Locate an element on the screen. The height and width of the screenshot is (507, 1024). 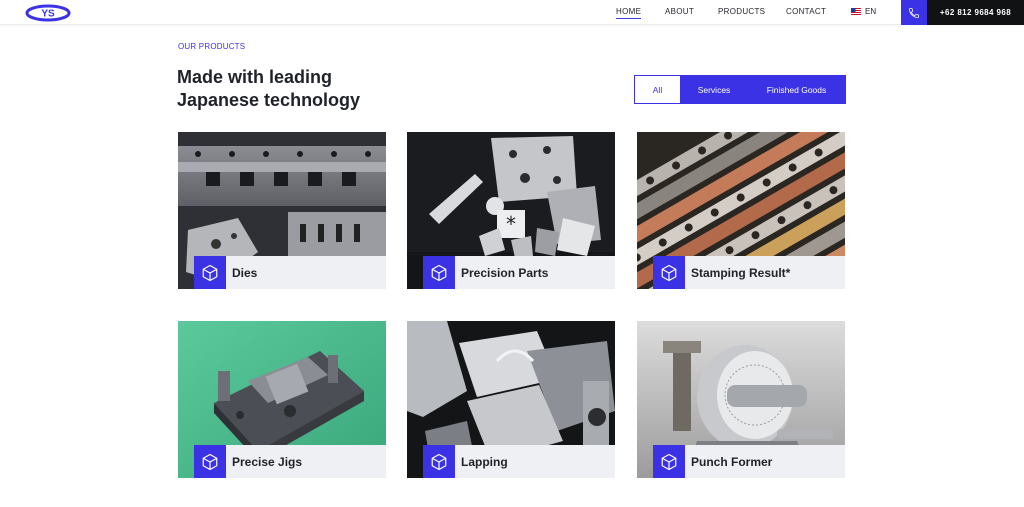
filter-finished-goods: Finished Goods is located at coordinates (796, 89).